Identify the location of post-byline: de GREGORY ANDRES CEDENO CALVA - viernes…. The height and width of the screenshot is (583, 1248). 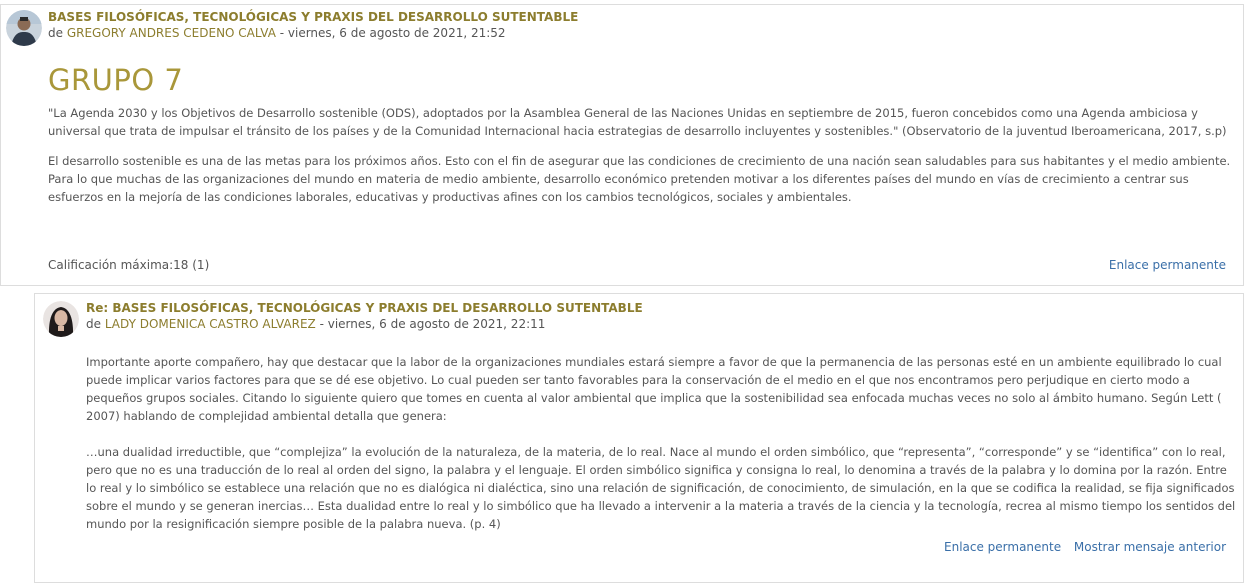
(277, 33).